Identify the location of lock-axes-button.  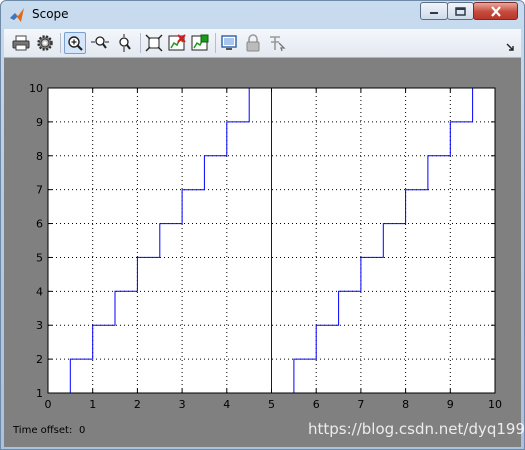
(253, 43).